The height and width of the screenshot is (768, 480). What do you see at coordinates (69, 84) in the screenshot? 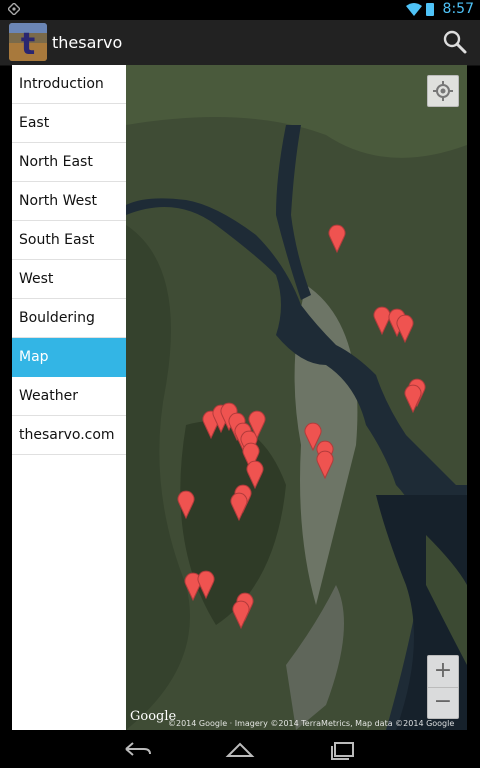
I see `nav-item-introduction: Introduction` at bounding box center [69, 84].